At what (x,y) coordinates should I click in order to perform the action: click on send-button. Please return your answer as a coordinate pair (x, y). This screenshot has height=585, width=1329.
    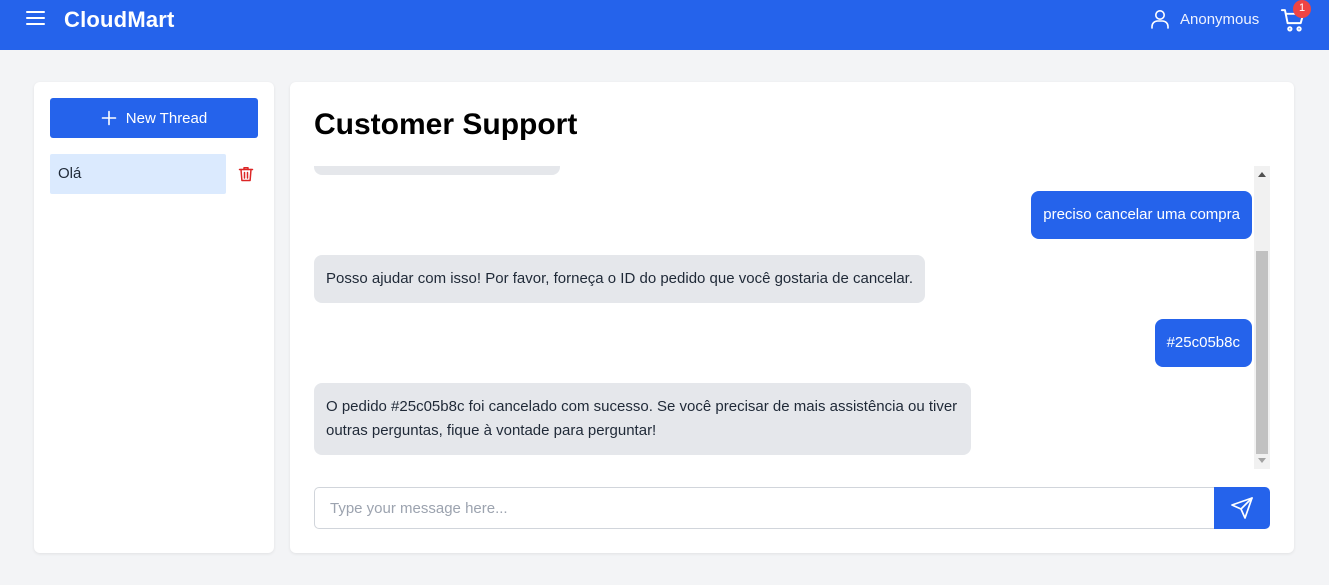
    Looking at the image, I should click on (1242, 508).